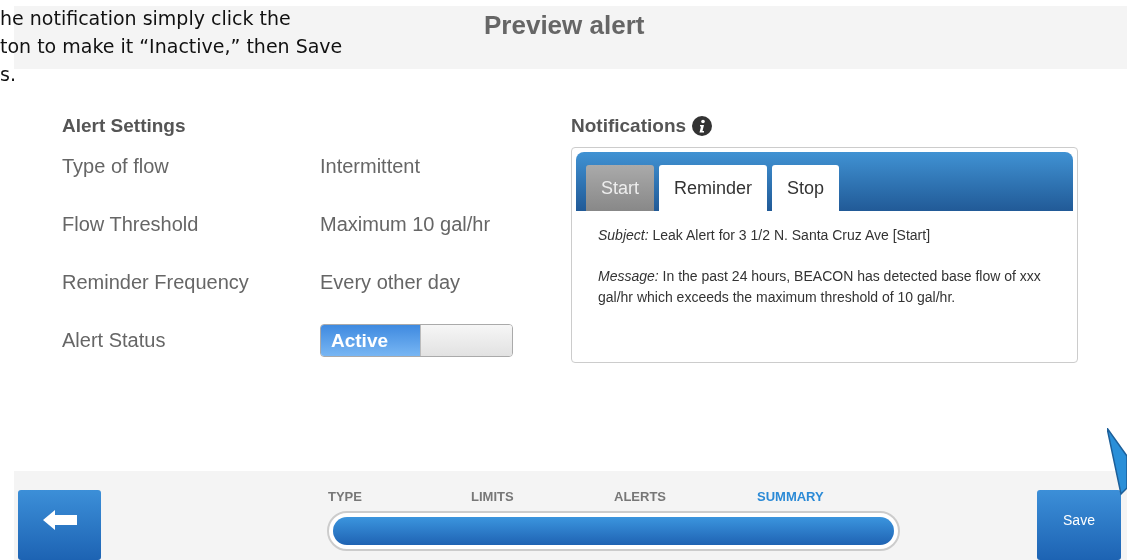 Image resolution: width=1127 pixels, height=560 pixels. What do you see at coordinates (116, 166) in the screenshot?
I see `setting-label: Type of flow` at bounding box center [116, 166].